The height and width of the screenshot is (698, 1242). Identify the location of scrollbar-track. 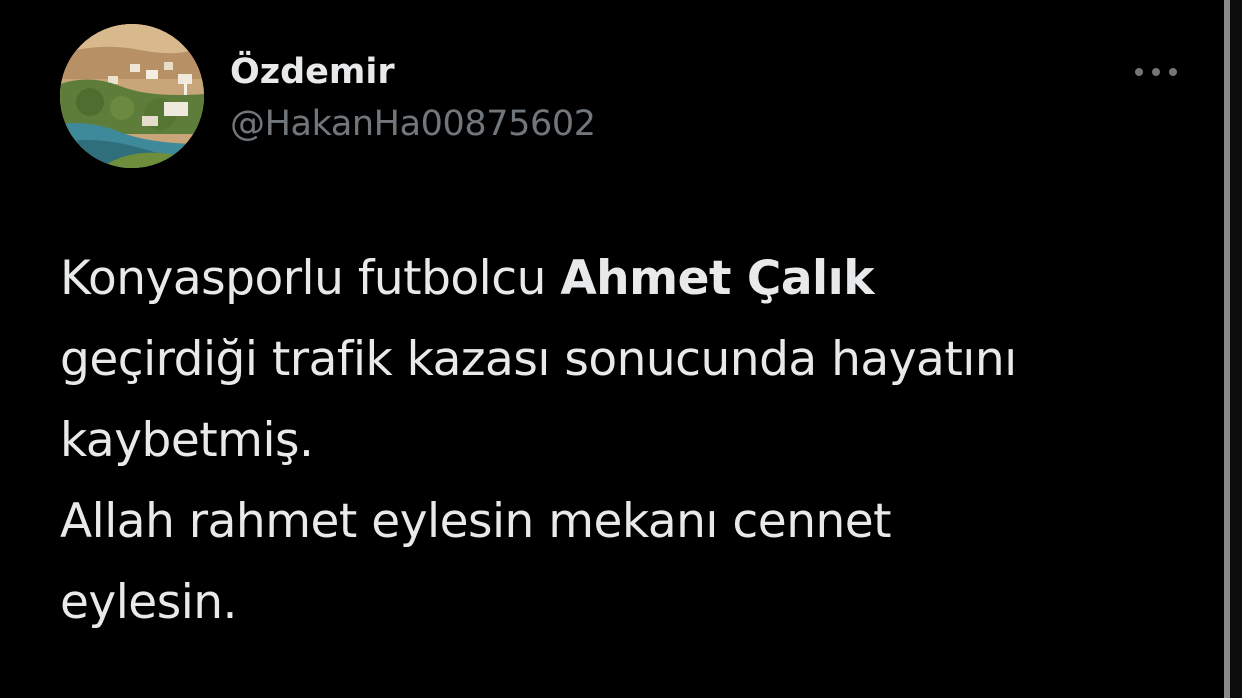
(1236, 349).